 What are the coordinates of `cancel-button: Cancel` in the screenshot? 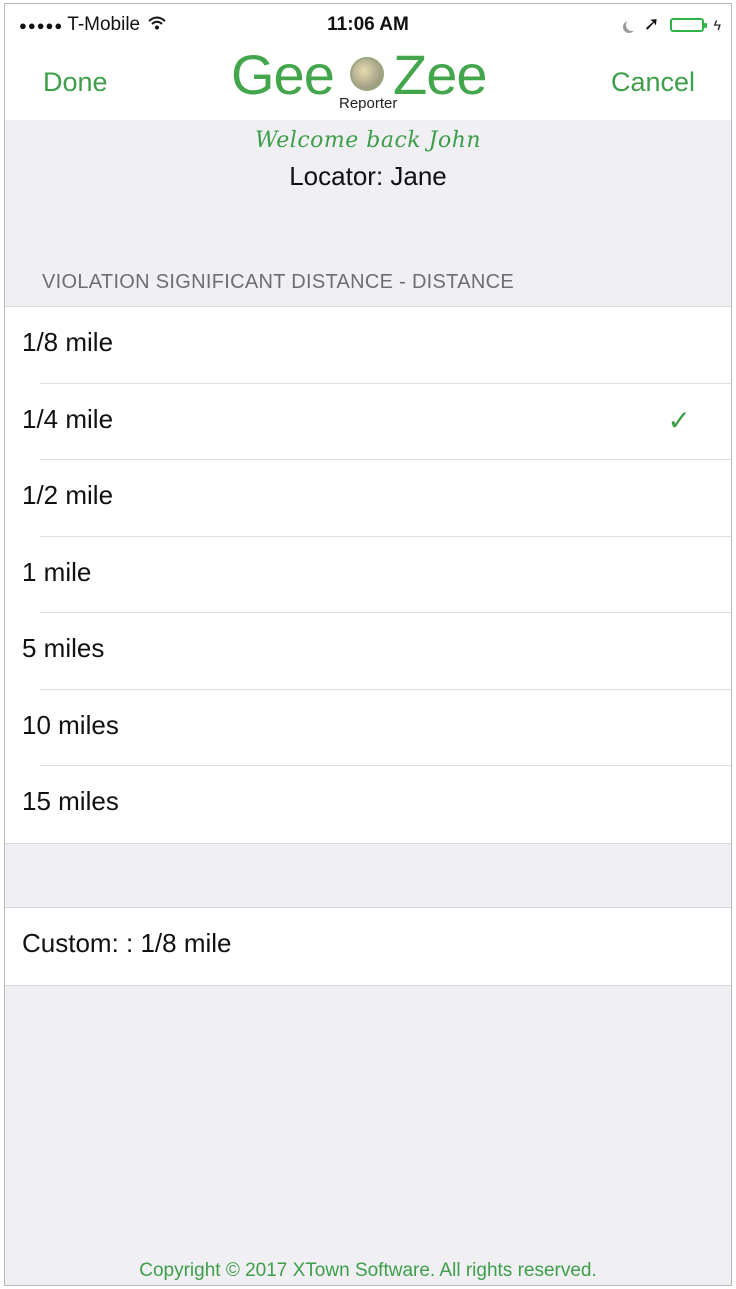 It's located at (653, 82).